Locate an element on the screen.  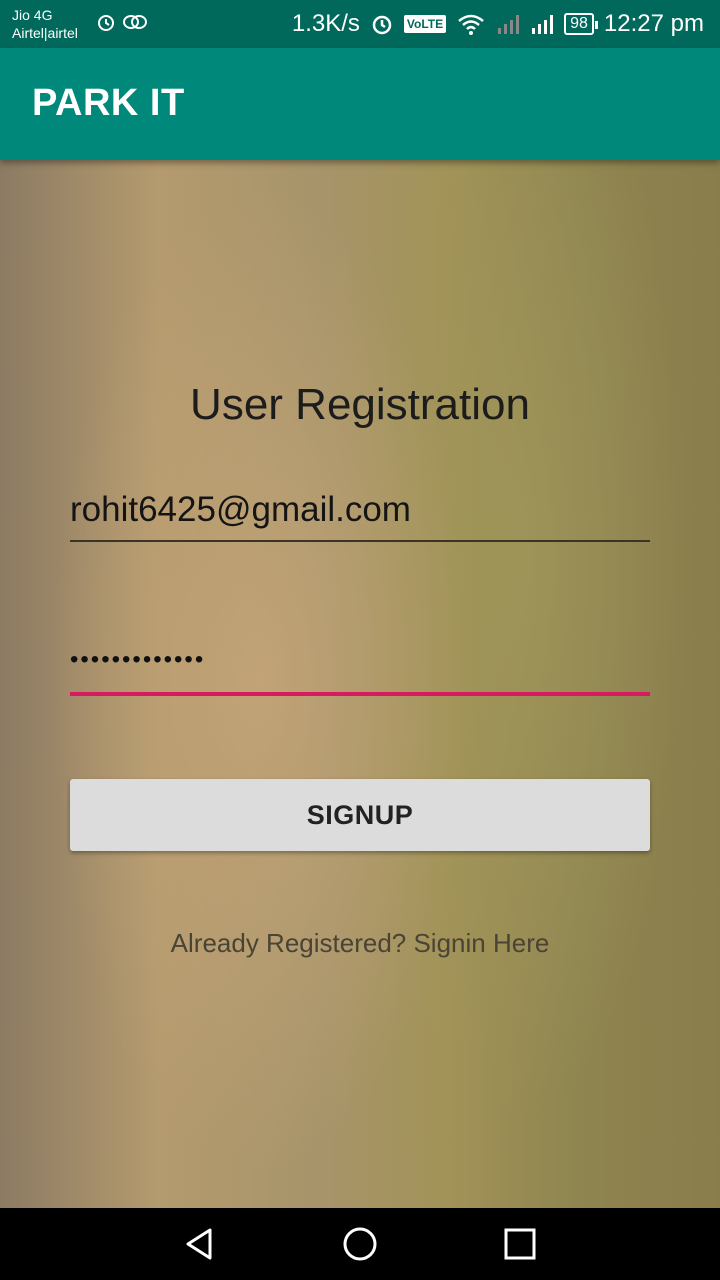
signup-button: SIGNUP is located at coordinates (360, 815).